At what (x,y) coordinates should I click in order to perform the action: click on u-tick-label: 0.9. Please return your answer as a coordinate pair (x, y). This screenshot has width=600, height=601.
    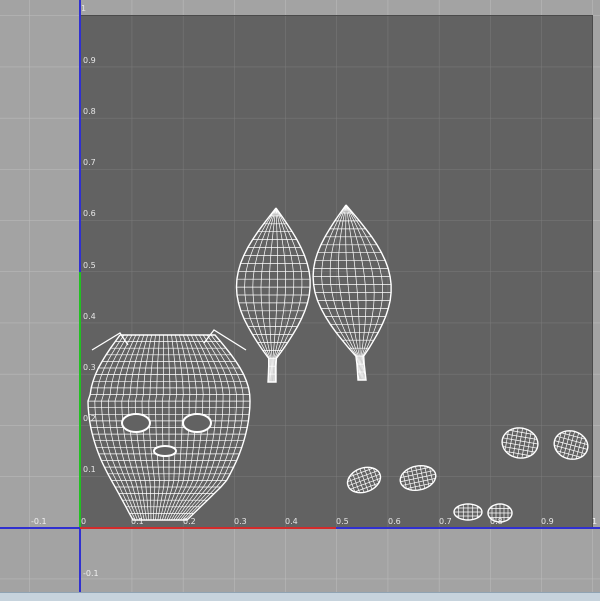
    Looking at the image, I should click on (547, 521).